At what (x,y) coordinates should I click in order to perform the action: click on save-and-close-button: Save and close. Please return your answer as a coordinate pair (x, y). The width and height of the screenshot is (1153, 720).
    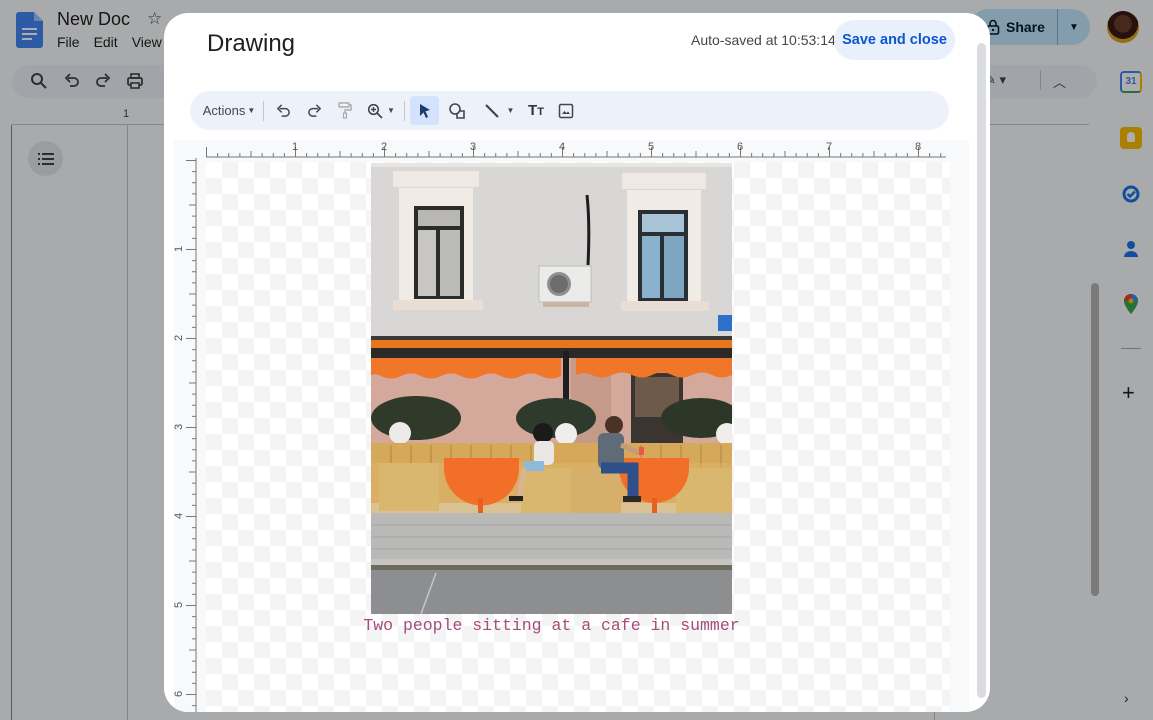
    Looking at the image, I should click on (894, 40).